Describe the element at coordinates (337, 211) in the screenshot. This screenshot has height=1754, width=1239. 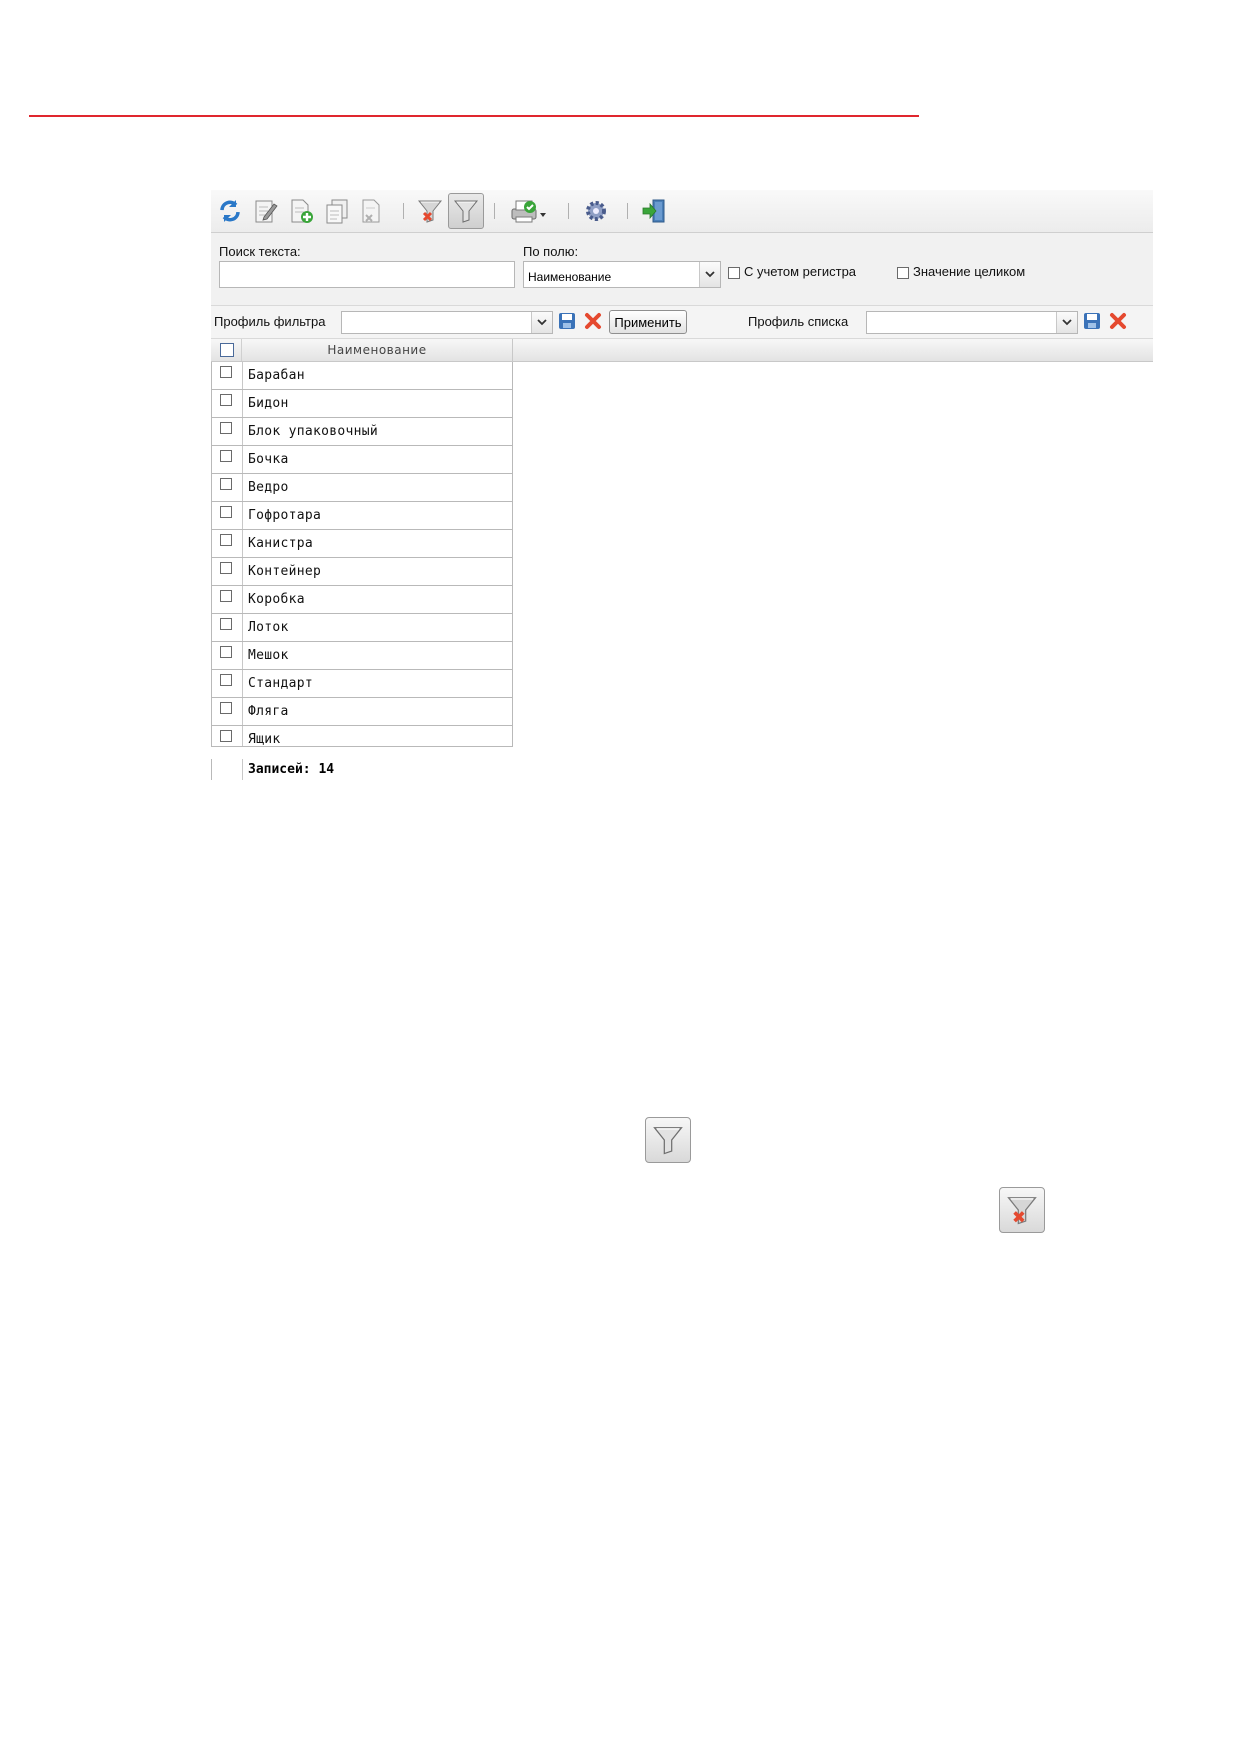
I see `copy-document-icon` at that location.